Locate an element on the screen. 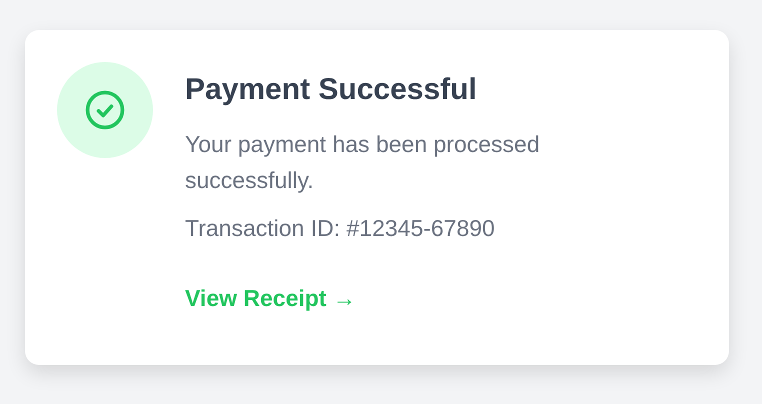  view-receipt-link: View Receipt → is located at coordinates (270, 298).